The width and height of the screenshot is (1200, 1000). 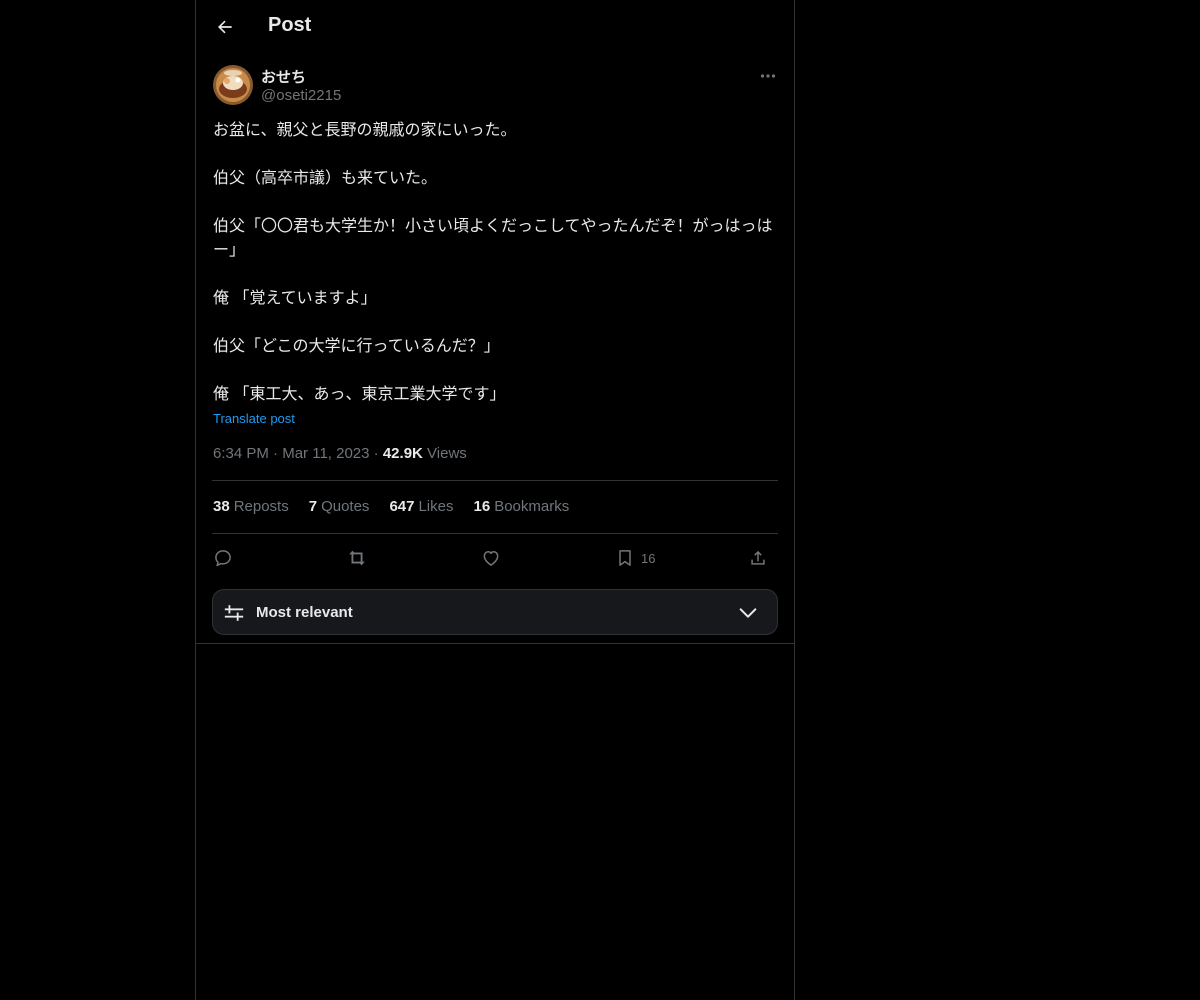 What do you see at coordinates (295, 298) in the screenshot?
I see `post-paragraph: 俺 「覚えていますよ」` at bounding box center [295, 298].